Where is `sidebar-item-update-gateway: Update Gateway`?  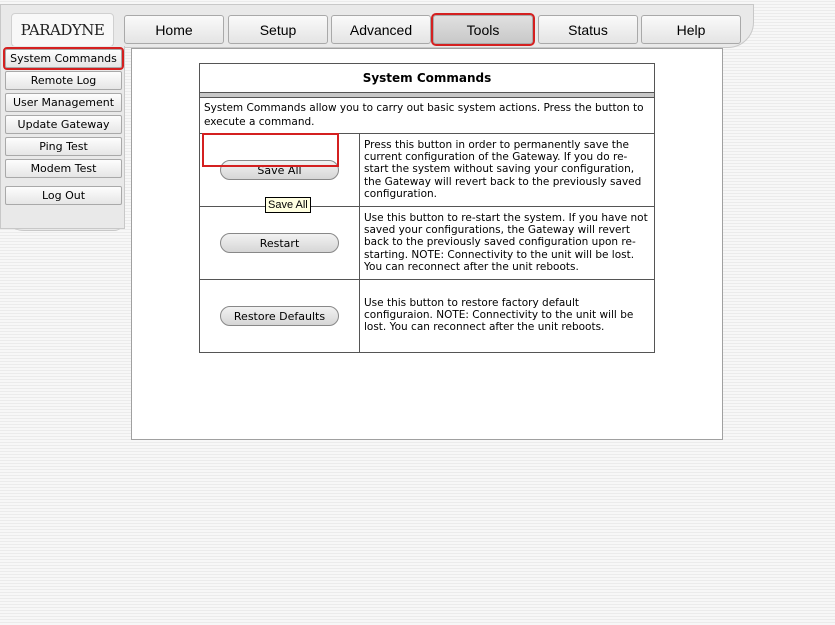
sidebar-item-update-gateway: Update Gateway is located at coordinates (63, 124).